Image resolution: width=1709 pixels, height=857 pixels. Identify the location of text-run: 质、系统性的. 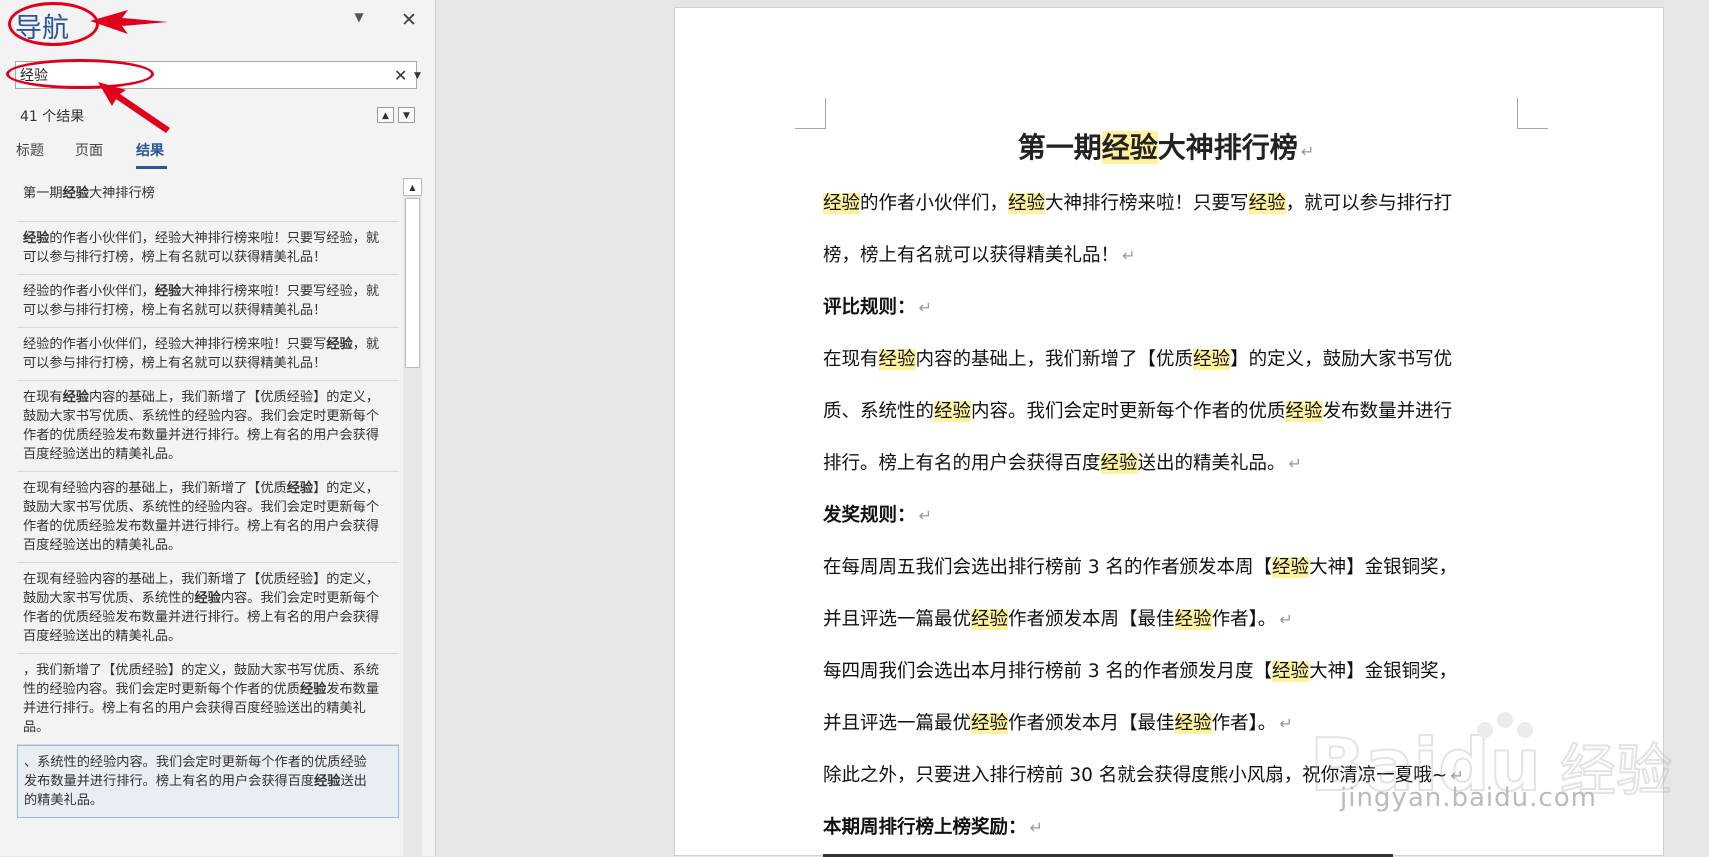
(879, 411).